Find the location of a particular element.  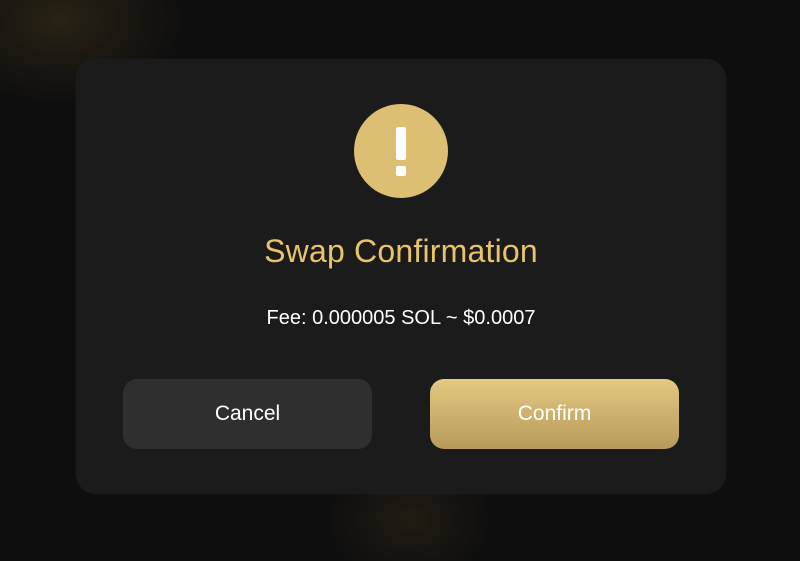

dialog-title: Swap Confirmation is located at coordinates (401, 251).